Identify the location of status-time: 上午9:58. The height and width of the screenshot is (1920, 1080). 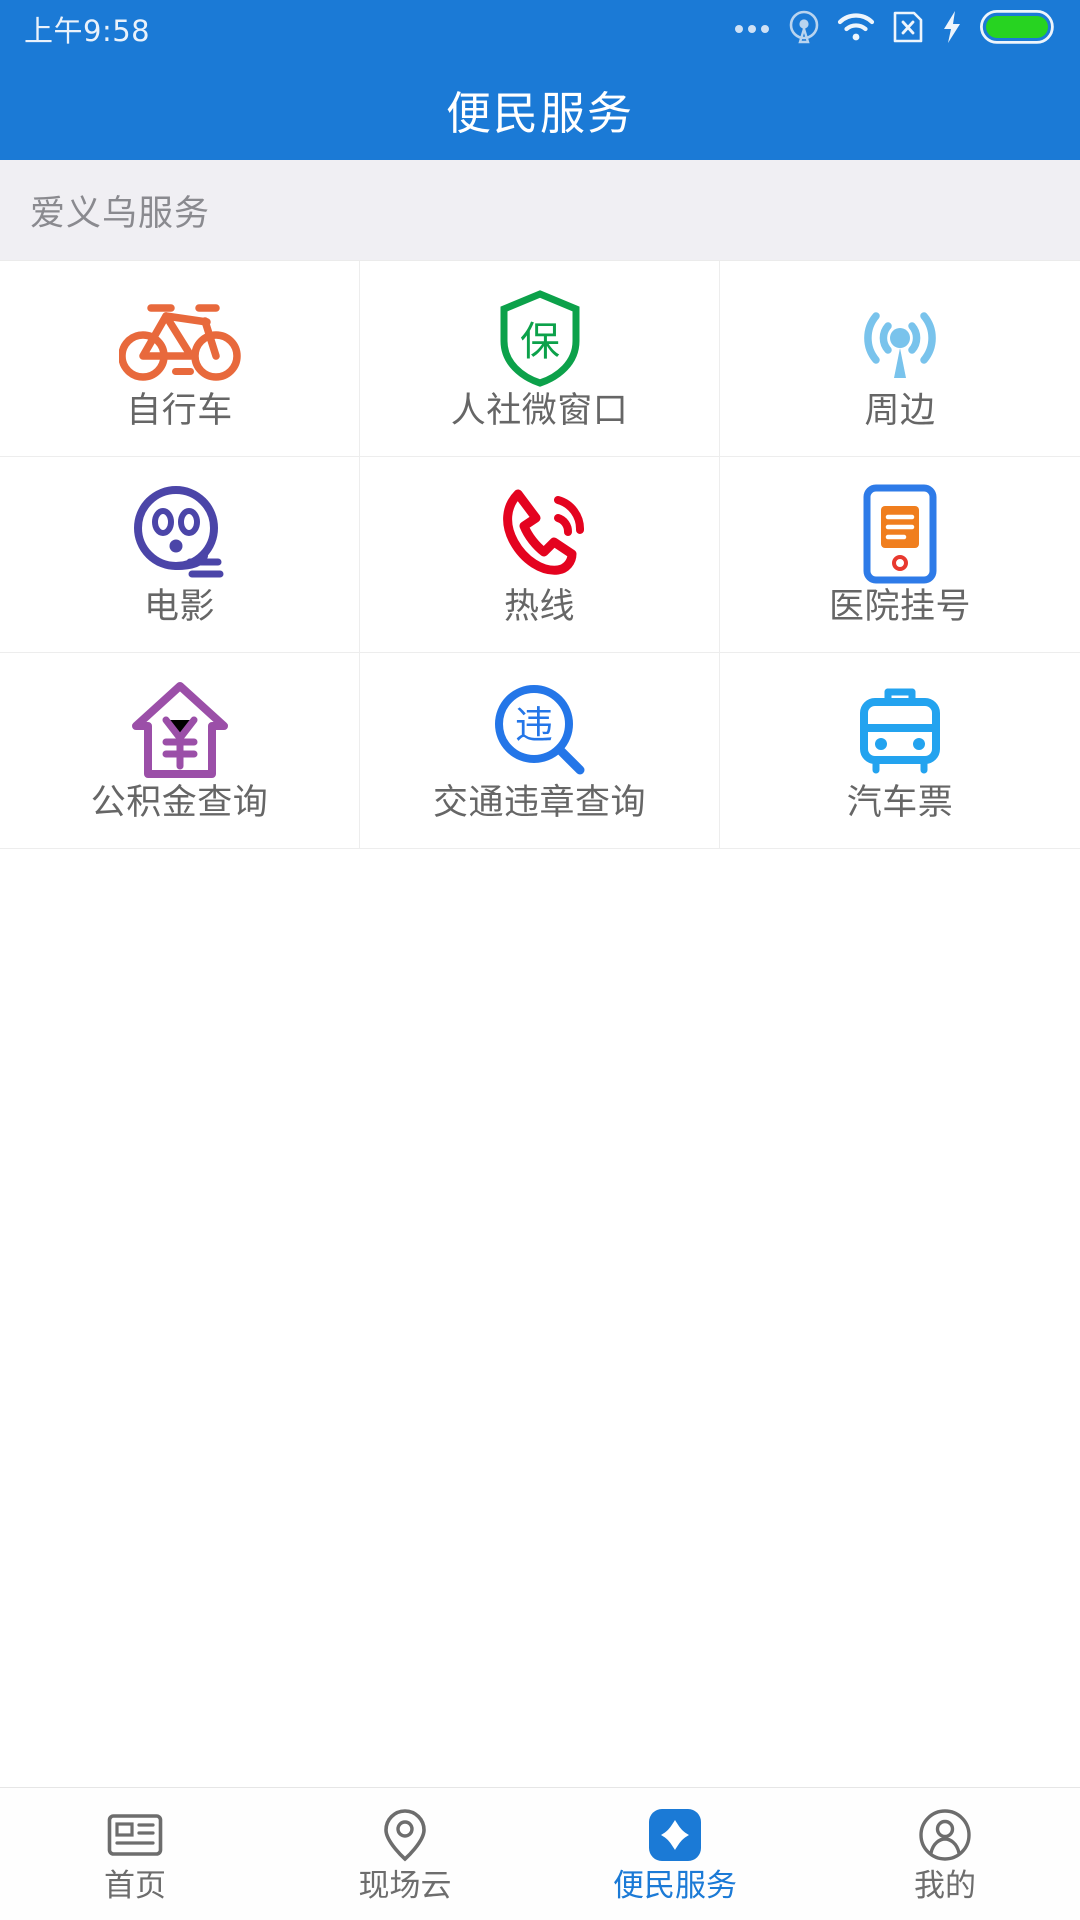
(87, 31).